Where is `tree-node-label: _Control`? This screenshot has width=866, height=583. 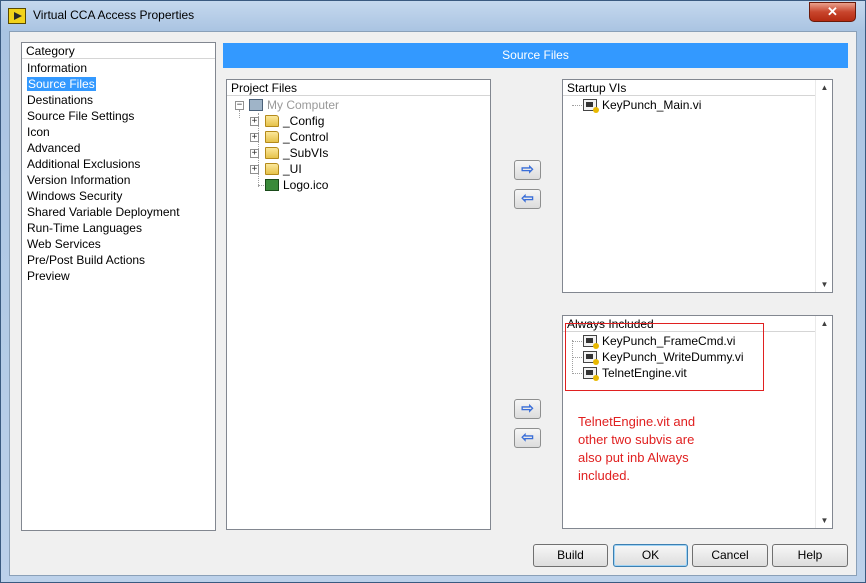 tree-node-label: _Control is located at coordinates (306, 137).